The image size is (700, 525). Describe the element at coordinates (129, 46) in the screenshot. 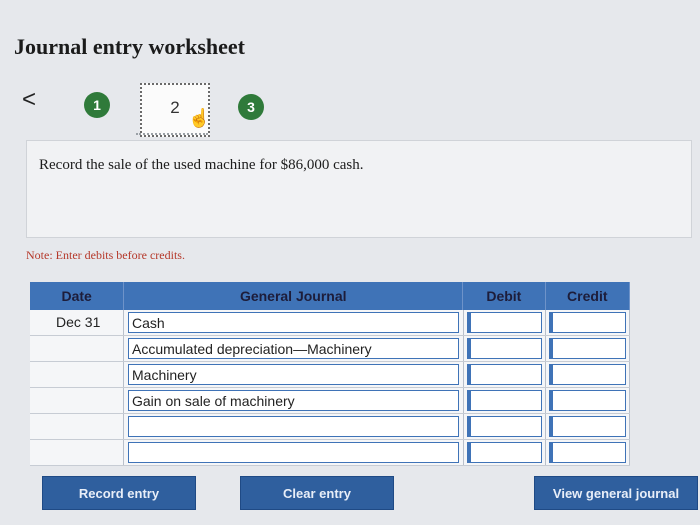

I see `worksheet-title: Journal entry worksheet` at that location.